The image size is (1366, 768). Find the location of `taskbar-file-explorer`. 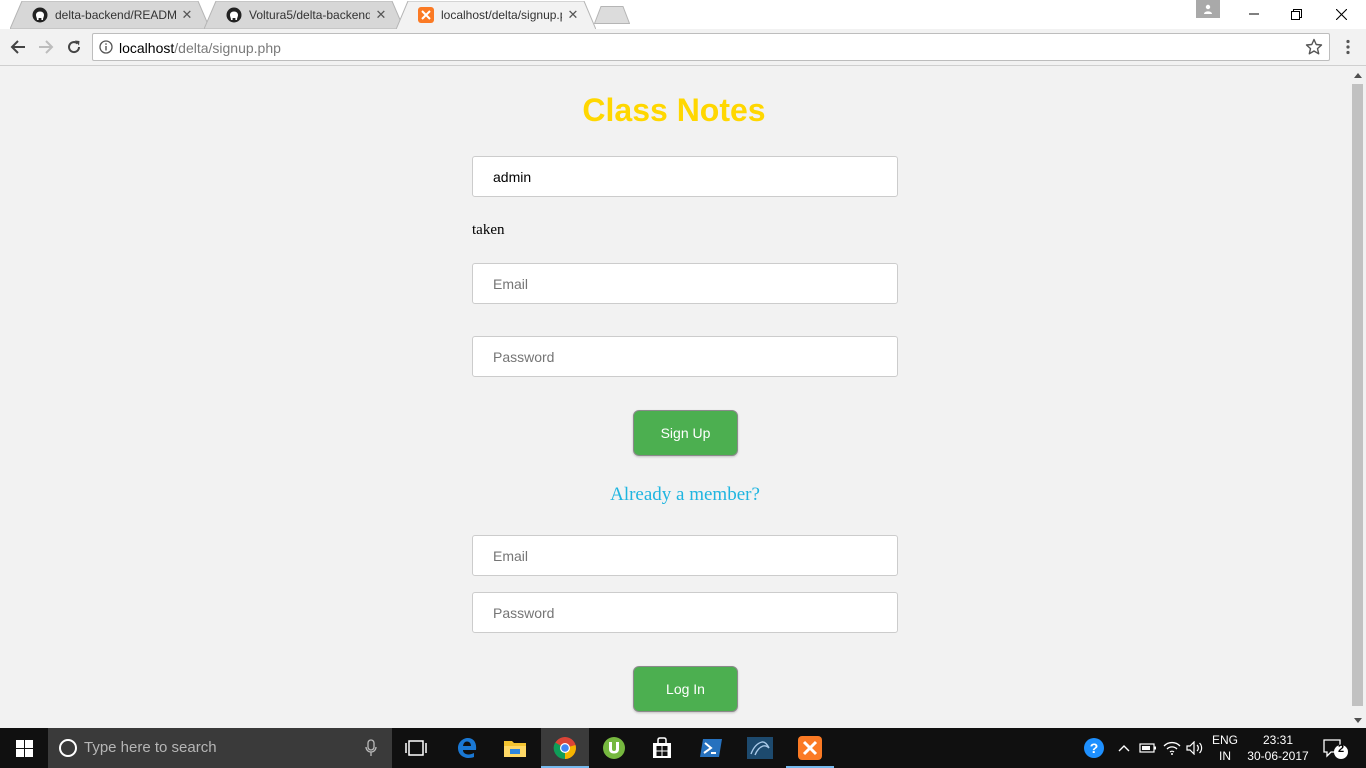

taskbar-file-explorer is located at coordinates (515, 748).